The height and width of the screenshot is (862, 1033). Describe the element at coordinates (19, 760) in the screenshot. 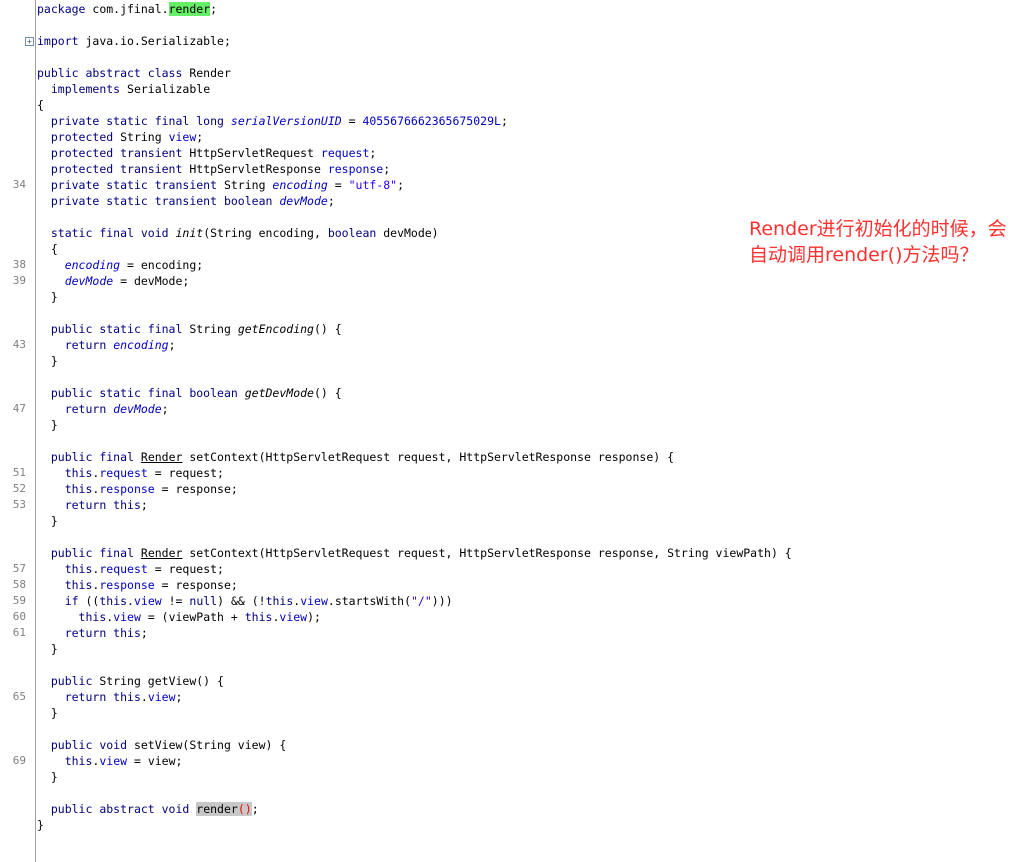

I see `line-number: 69` at that location.